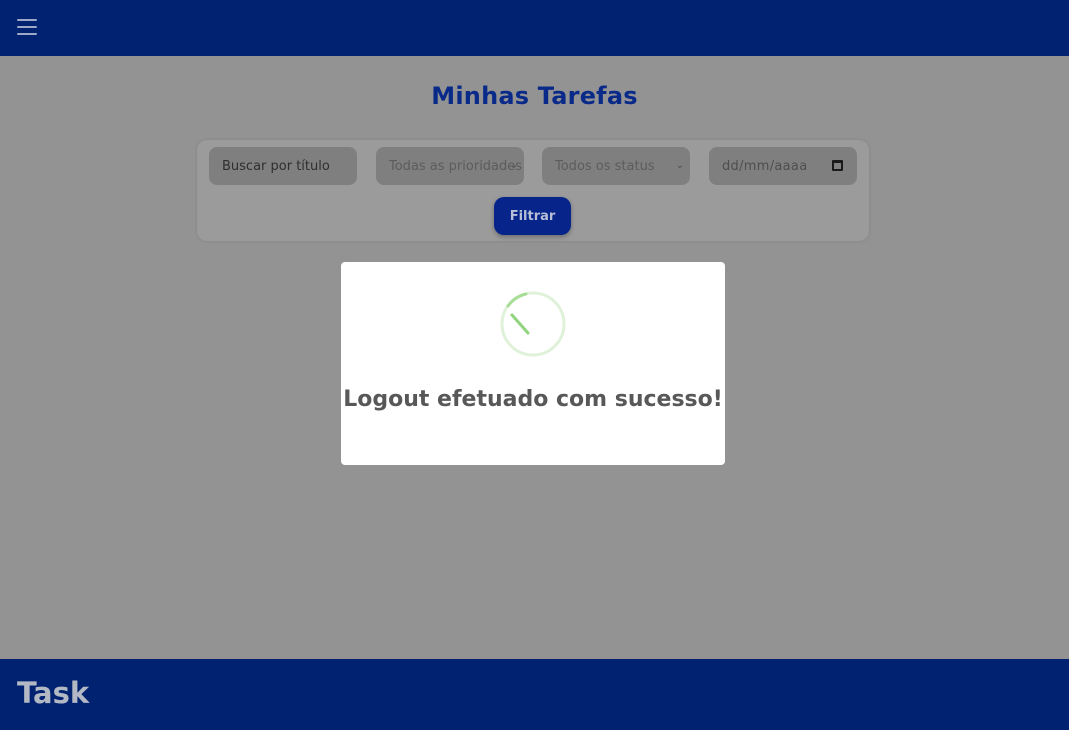 The image size is (1069, 730). What do you see at coordinates (276, 166) in the screenshot?
I see `search-placeholder: Buscar por título` at bounding box center [276, 166].